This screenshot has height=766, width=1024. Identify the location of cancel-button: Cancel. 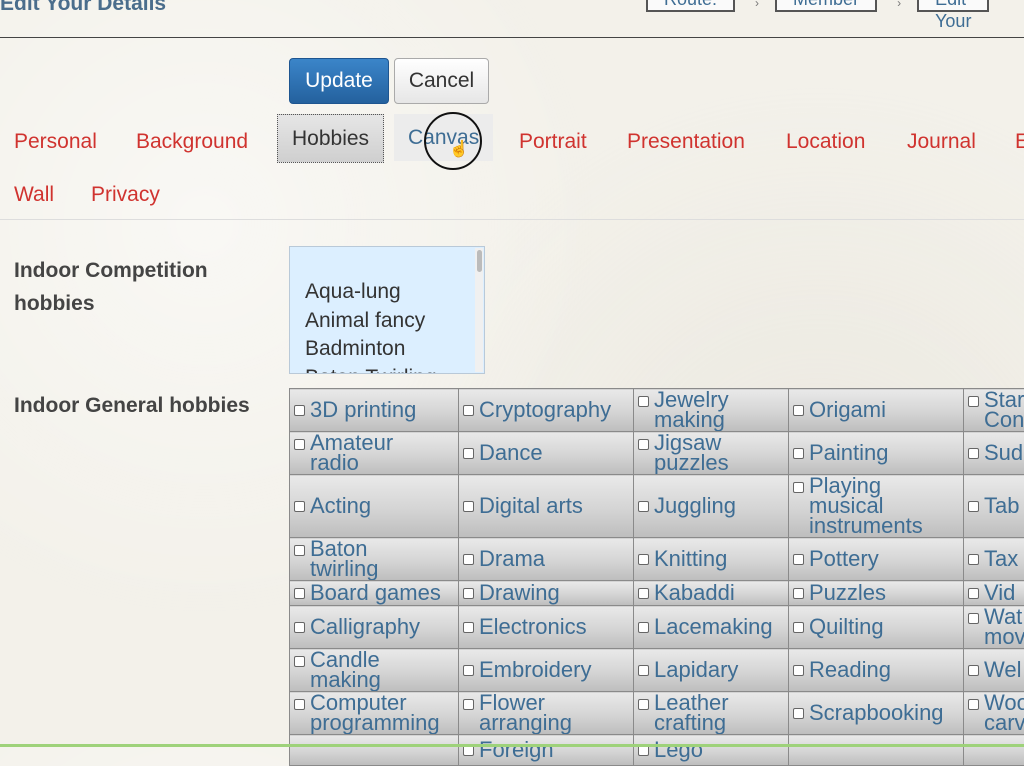
(441, 81).